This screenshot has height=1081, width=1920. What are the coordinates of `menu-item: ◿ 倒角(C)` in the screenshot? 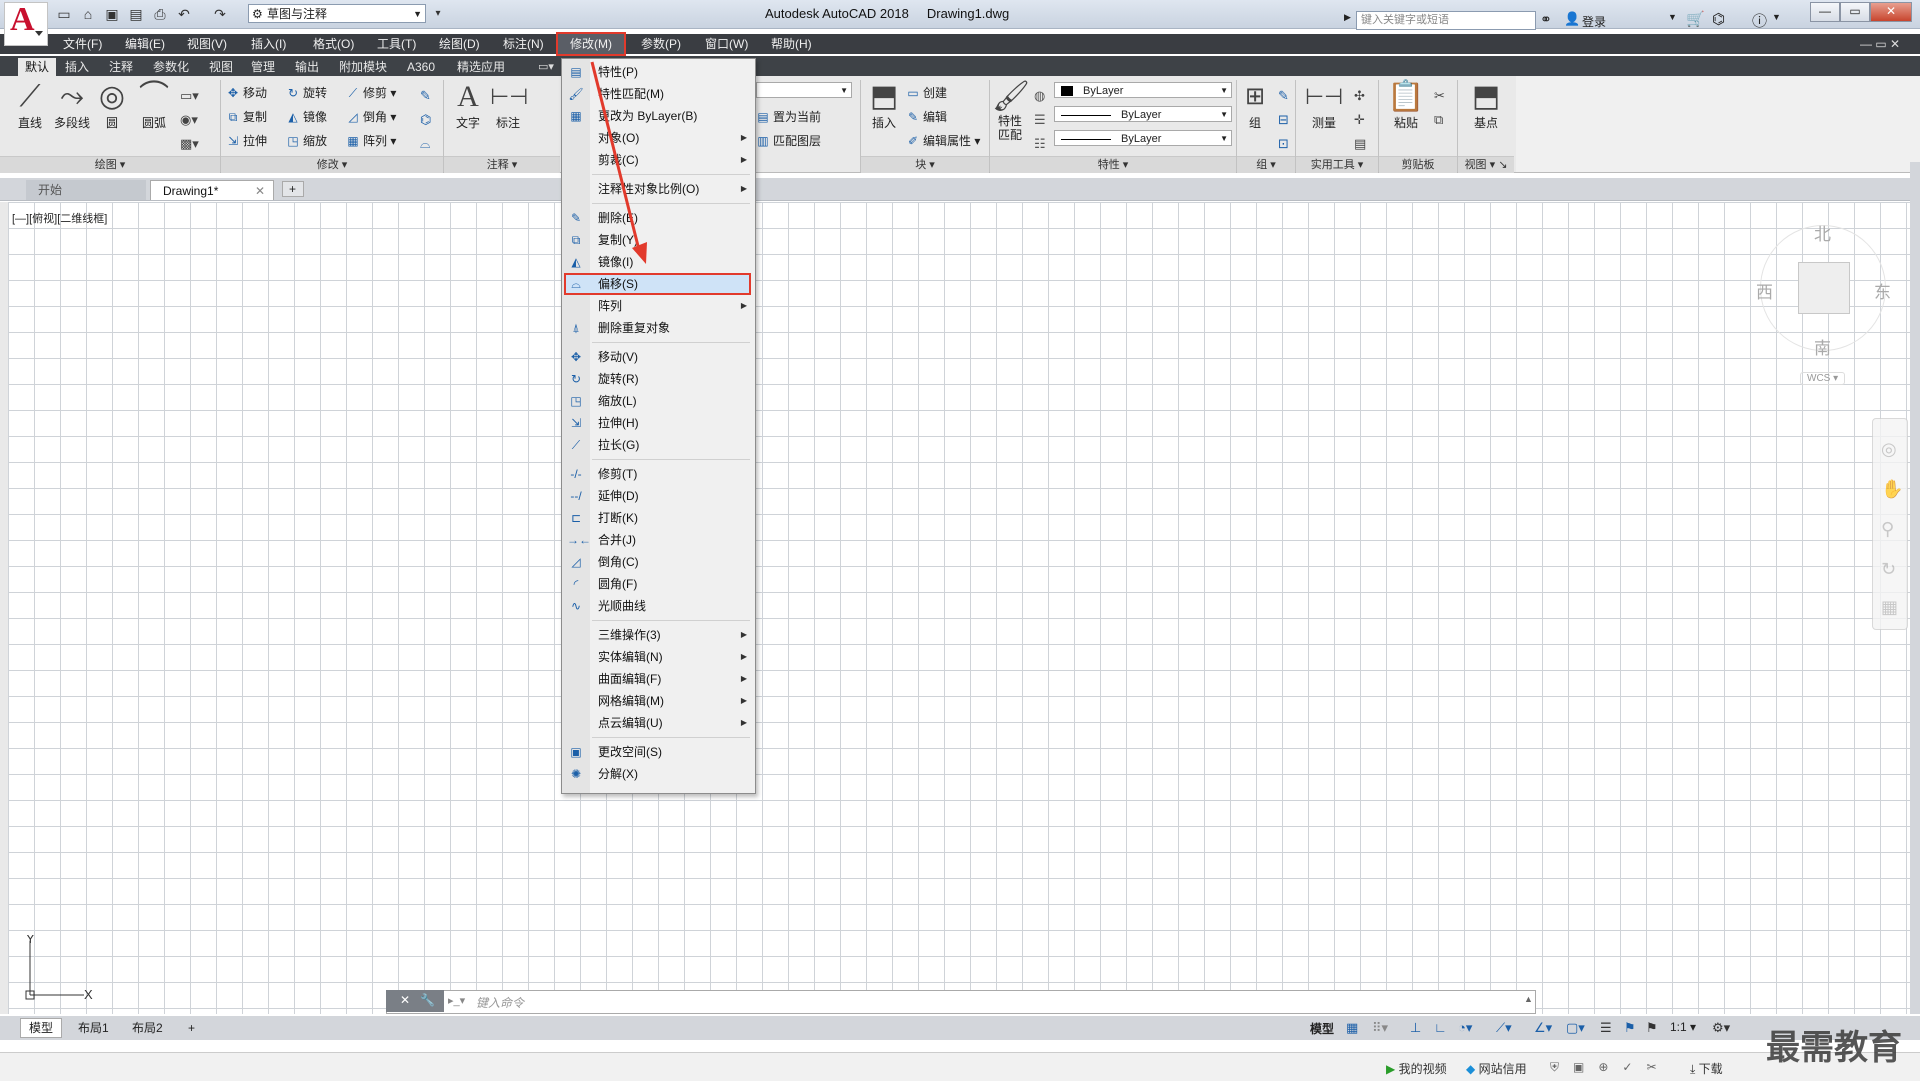 It's located at (658, 562).